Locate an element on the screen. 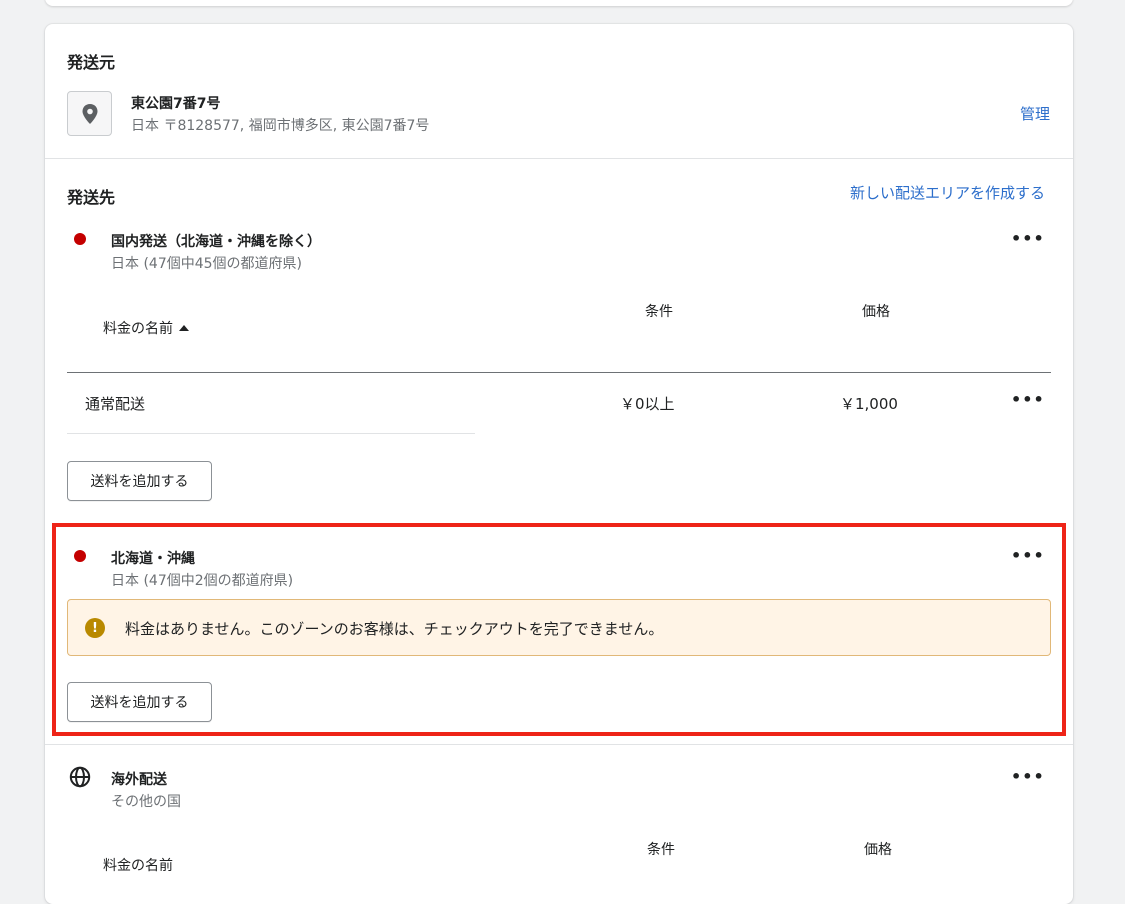  rate-price-cell: ￥1,000 is located at coordinates (869, 404).